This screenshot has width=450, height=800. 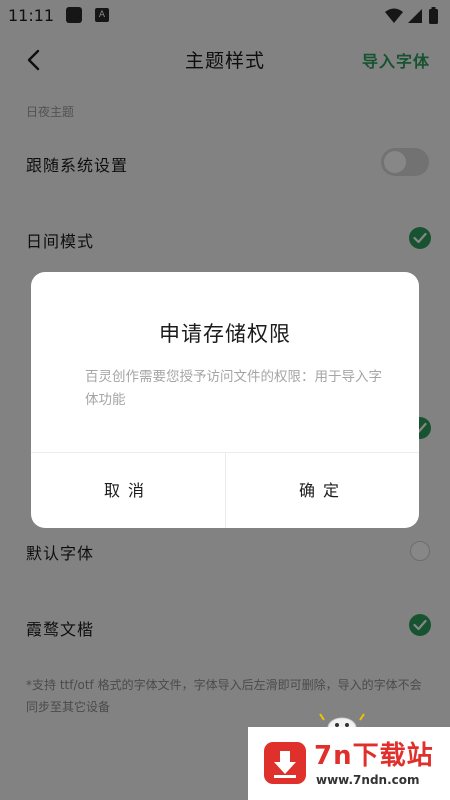 What do you see at coordinates (225, 334) in the screenshot?
I see `dialog-title: 申请存储权限` at bounding box center [225, 334].